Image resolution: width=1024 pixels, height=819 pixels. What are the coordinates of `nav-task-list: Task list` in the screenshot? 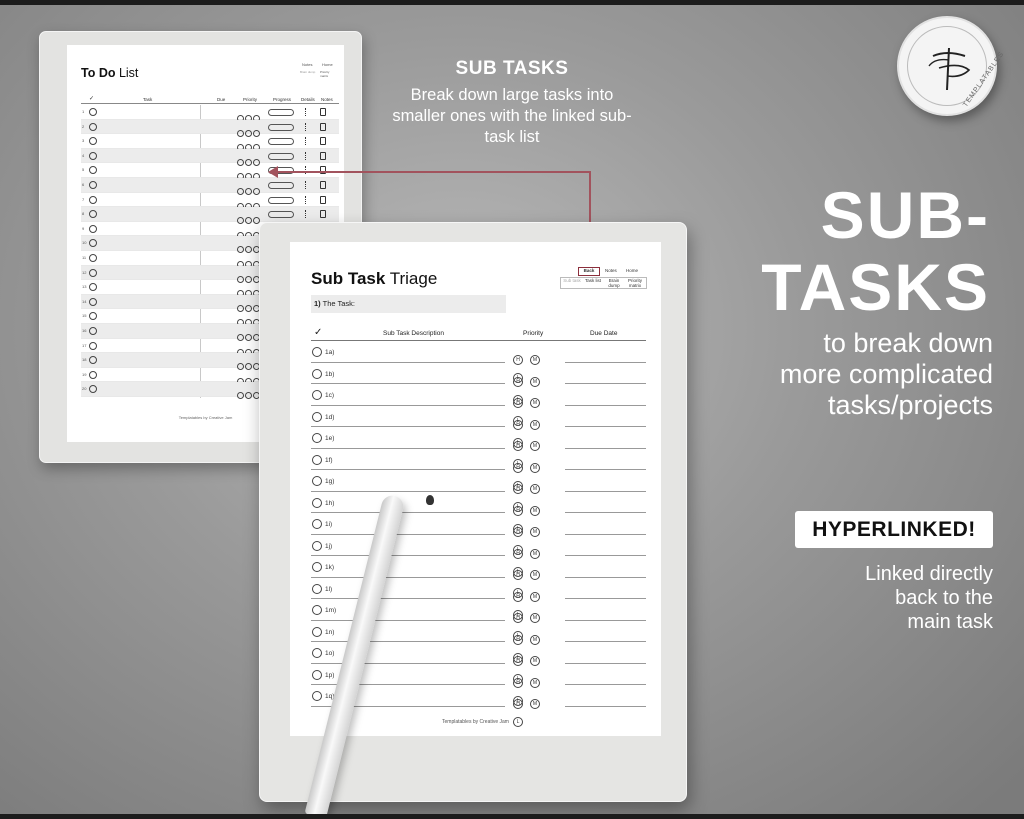 It's located at (593, 281).